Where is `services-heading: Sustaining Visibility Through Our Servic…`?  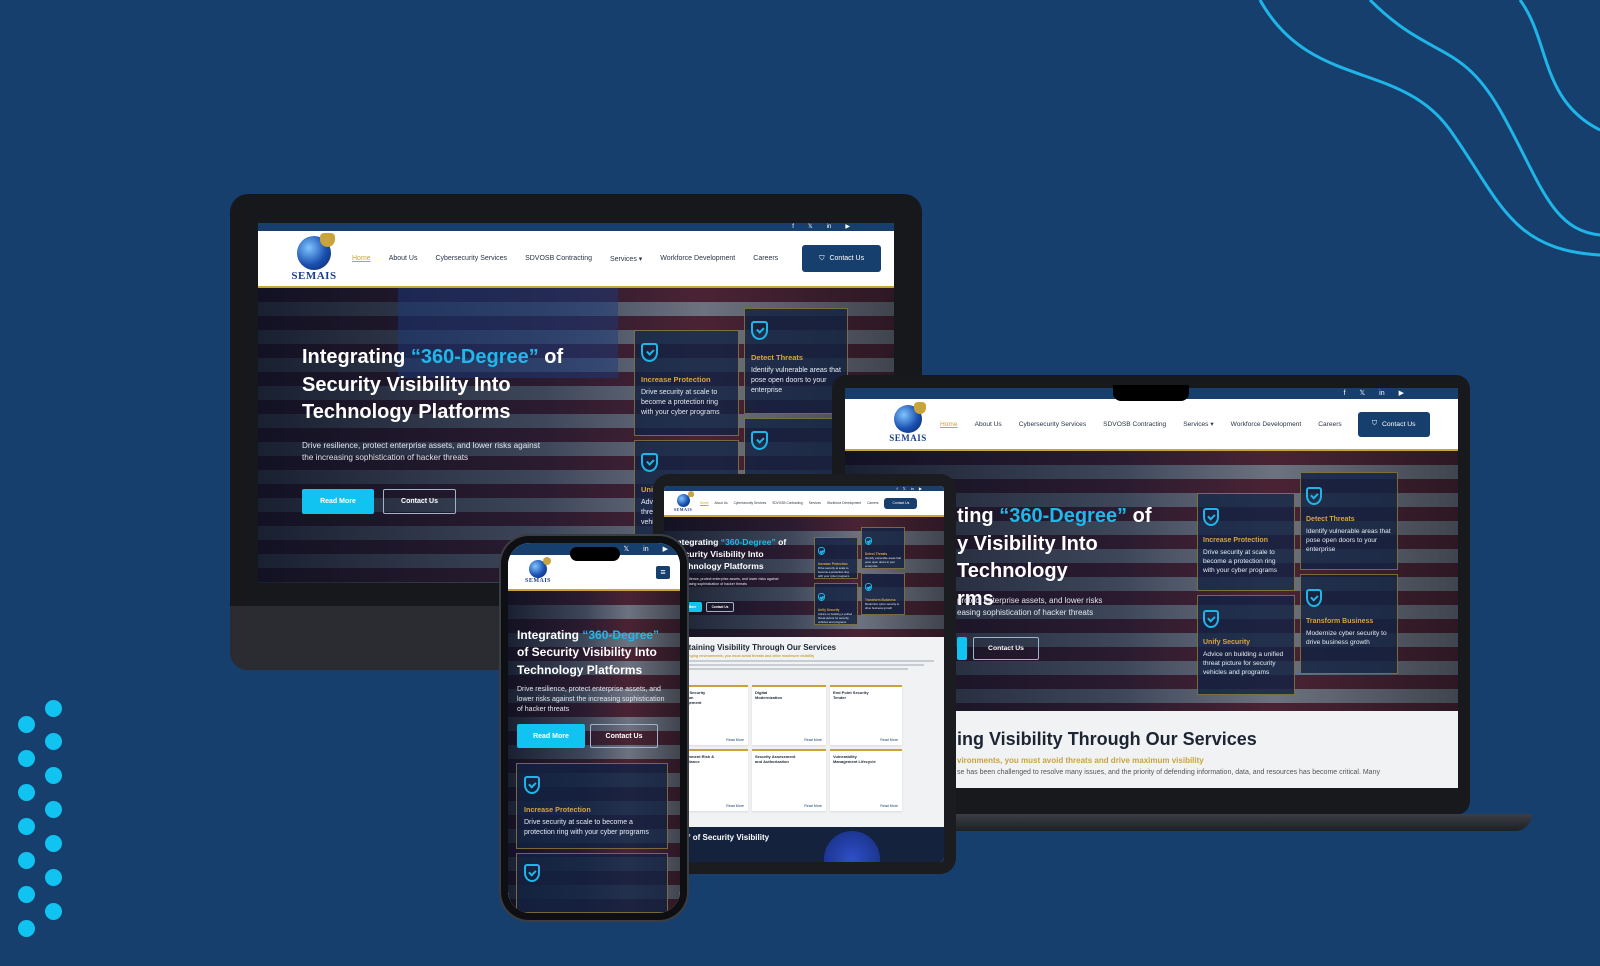 services-heading: Sustaining Visibility Through Our Servic… is located at coordinates (755, 647).